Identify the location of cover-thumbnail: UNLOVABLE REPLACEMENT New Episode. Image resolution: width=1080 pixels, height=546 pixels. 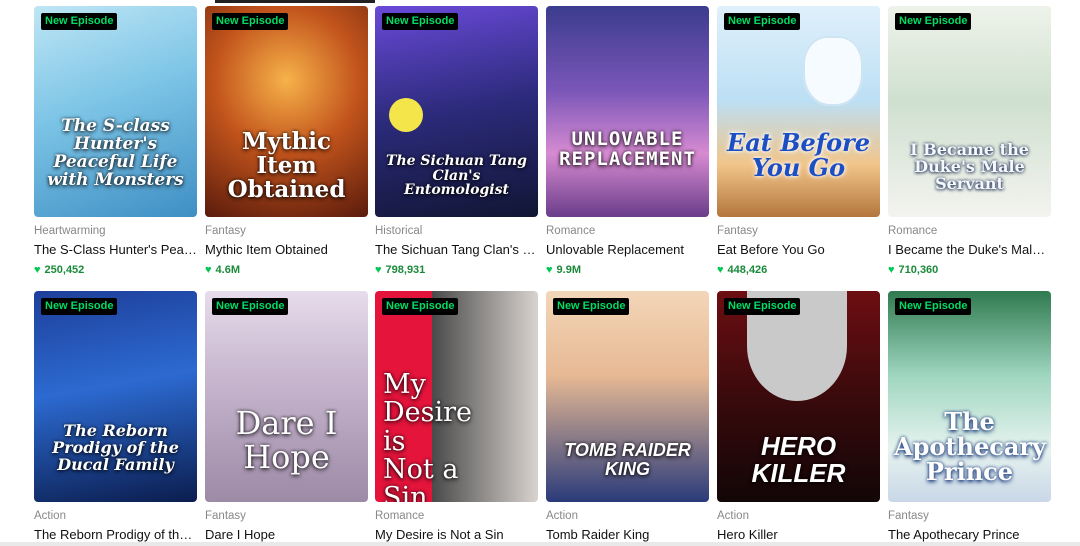
(627, 111).